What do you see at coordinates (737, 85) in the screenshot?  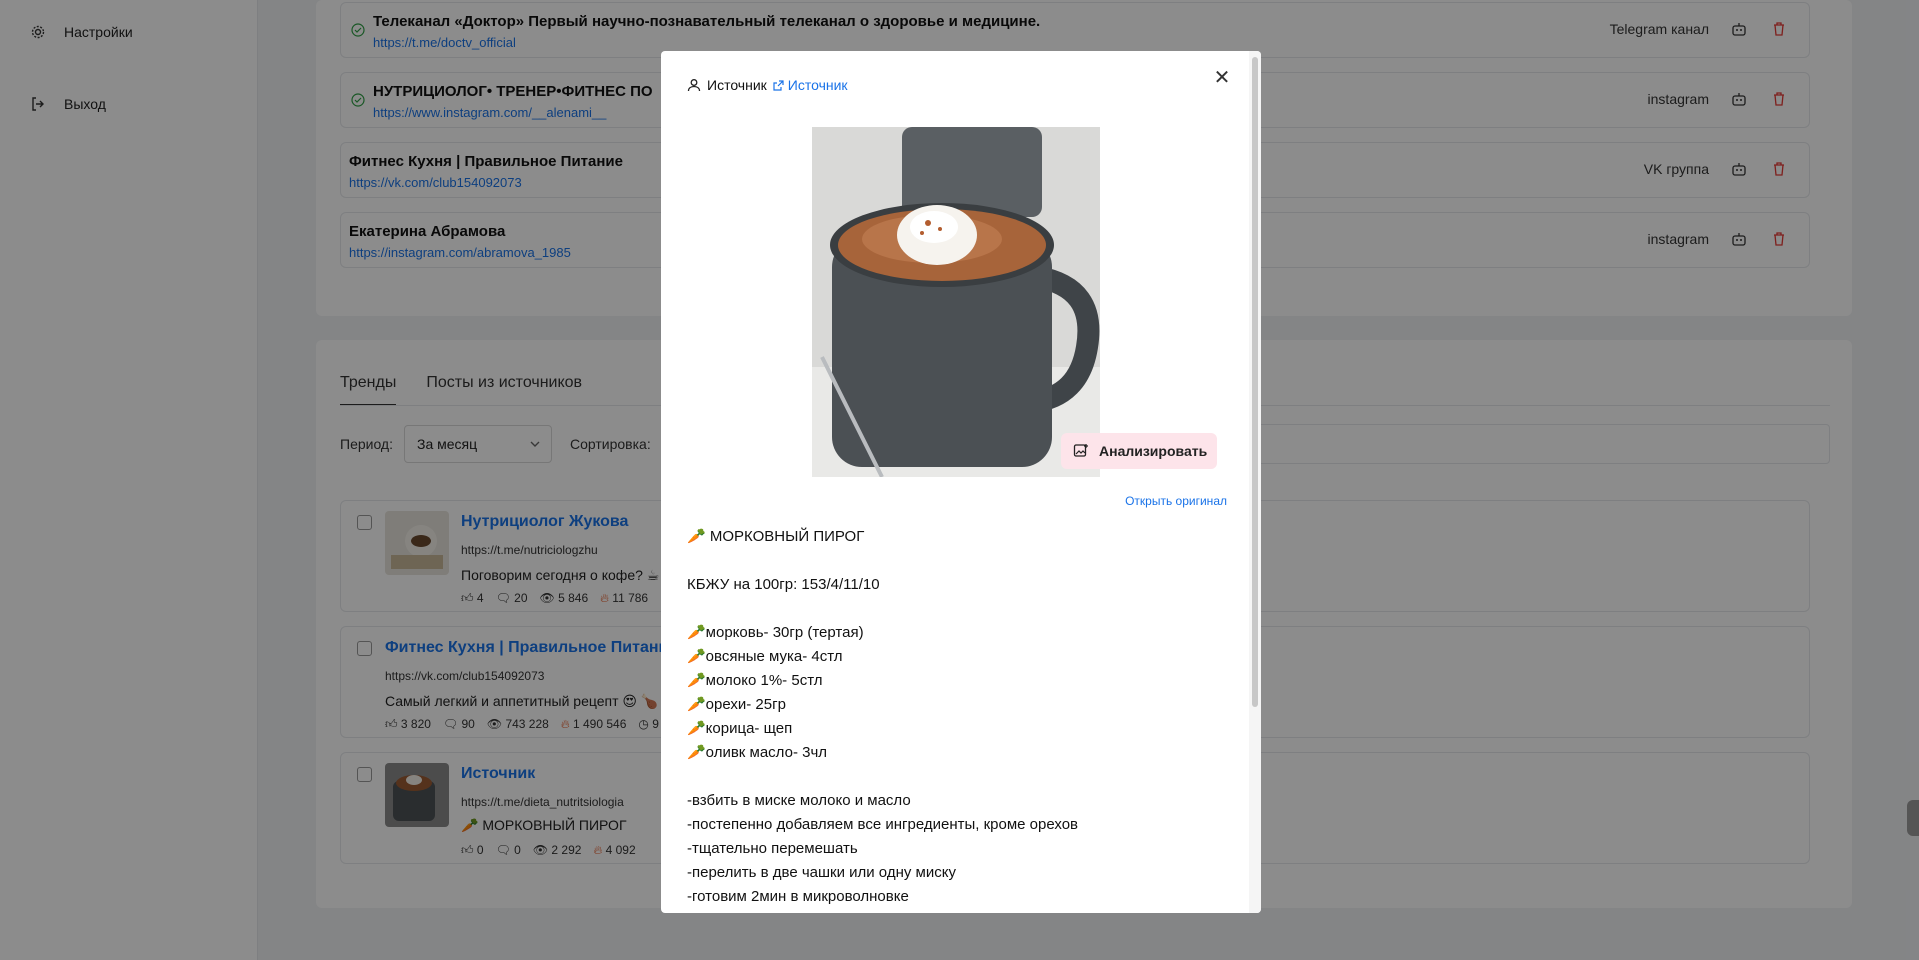 I see `source-label: Источник` at bounding box center [737, 85].